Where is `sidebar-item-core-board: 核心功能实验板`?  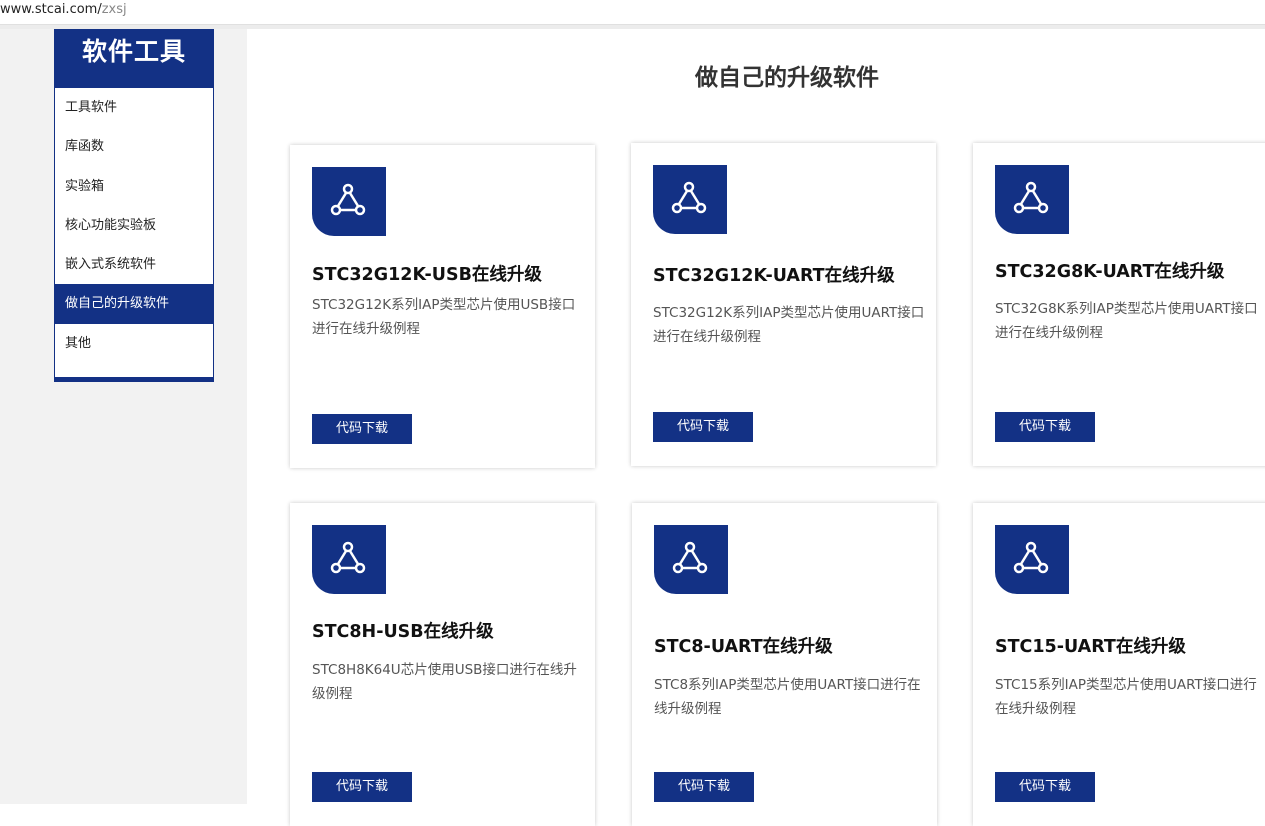 sidebar-item-core-board: 核心功能实验板 is located at coordinates (134, 225).